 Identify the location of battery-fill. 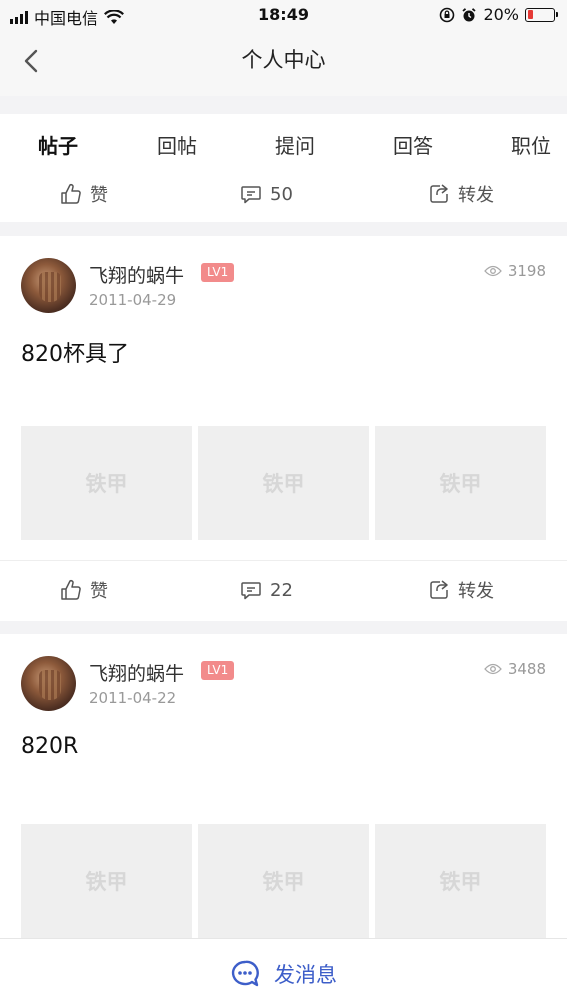
(530, 14).